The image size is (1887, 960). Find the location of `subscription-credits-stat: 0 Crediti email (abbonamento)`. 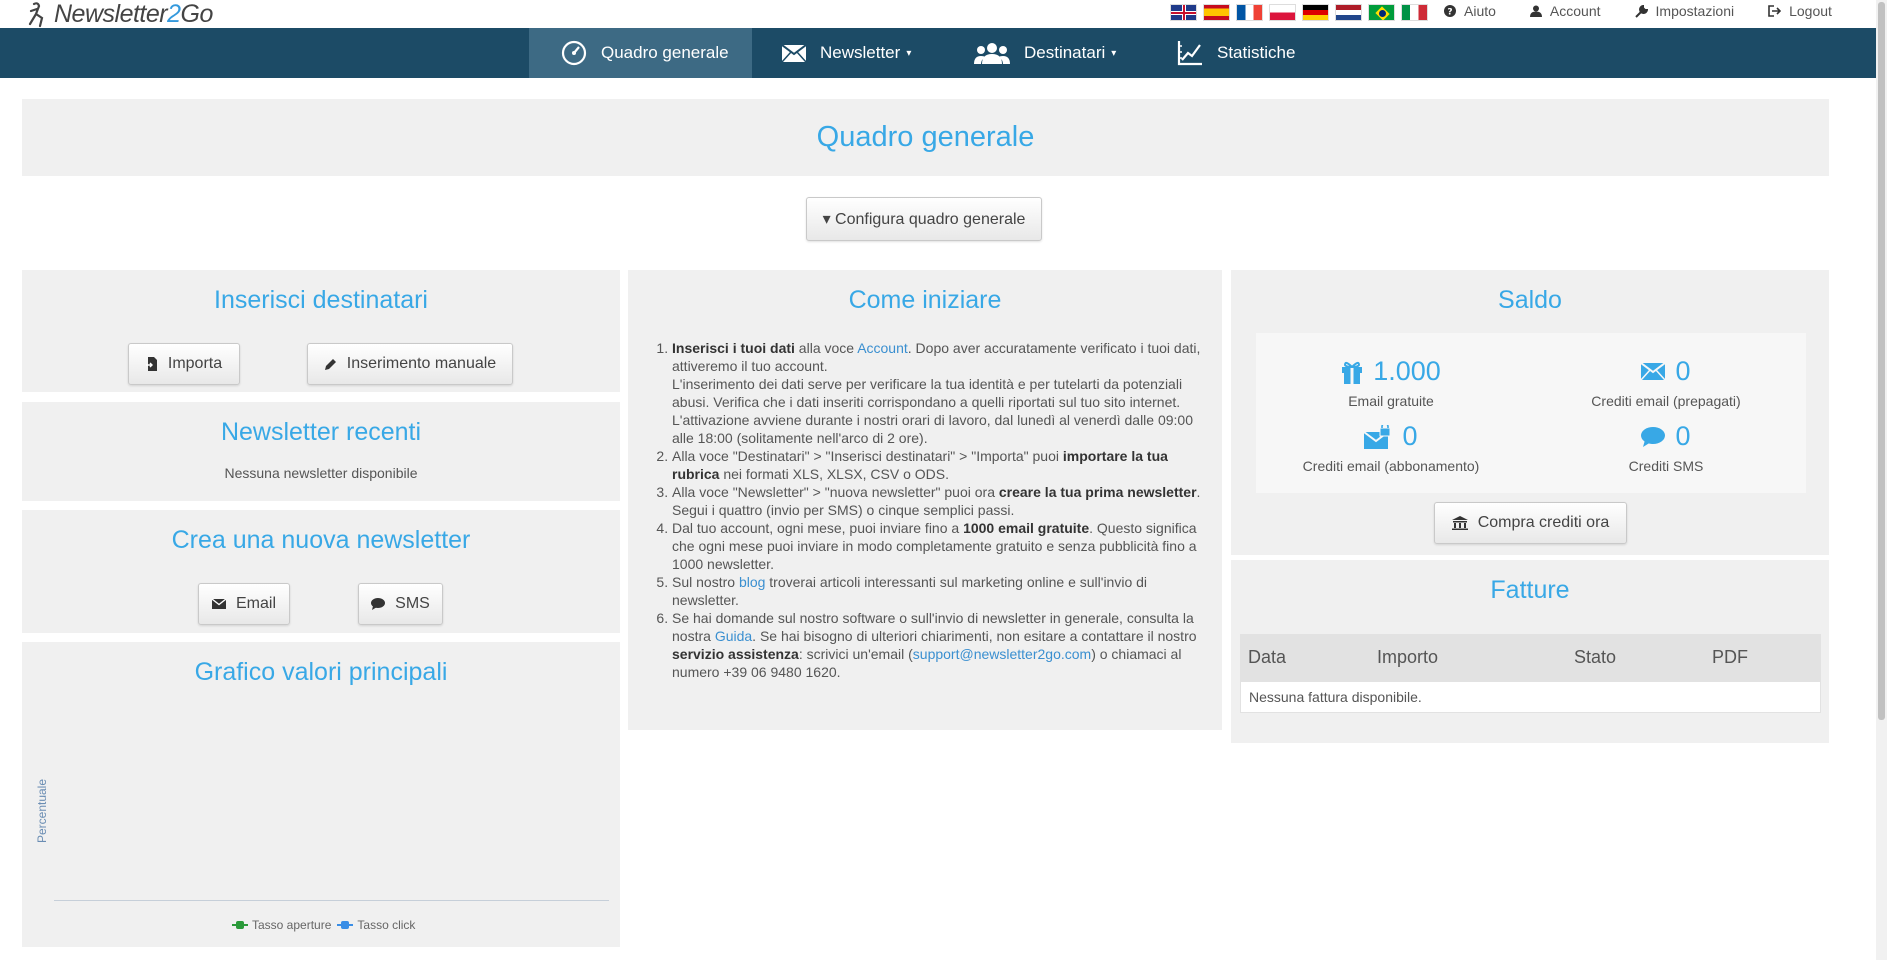

subscription-credits-stat: 0 Crediti email (abbonamento) is located at coordinates (1391, 447).